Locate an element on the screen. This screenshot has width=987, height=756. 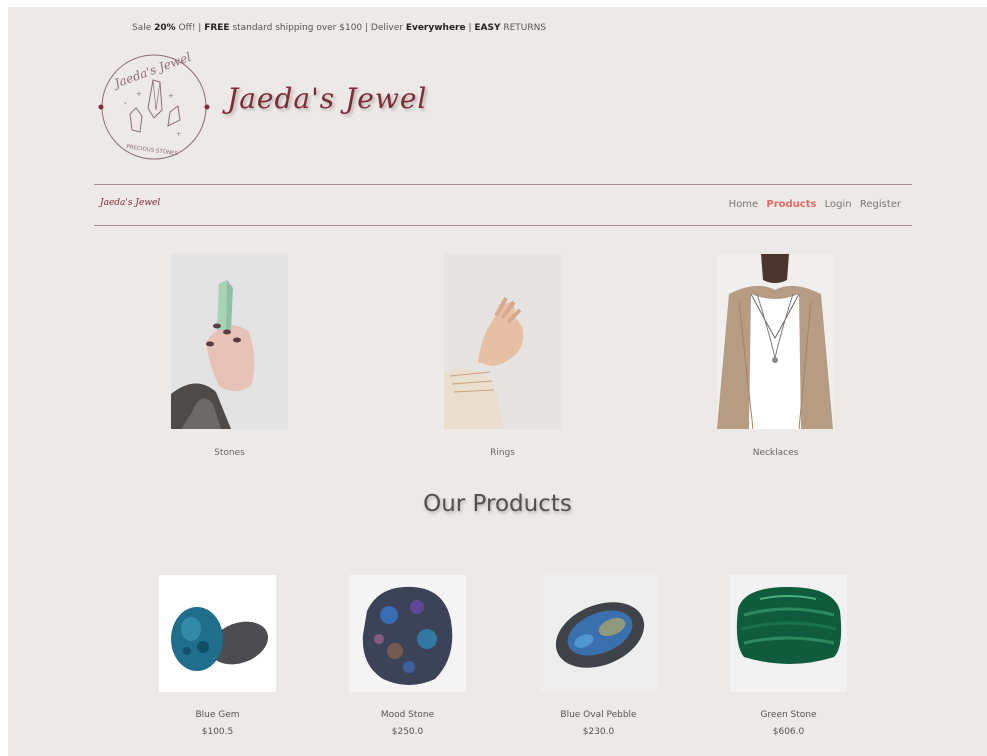
product-name: Blue Oval Pebble is located at coordinates (598, 715).